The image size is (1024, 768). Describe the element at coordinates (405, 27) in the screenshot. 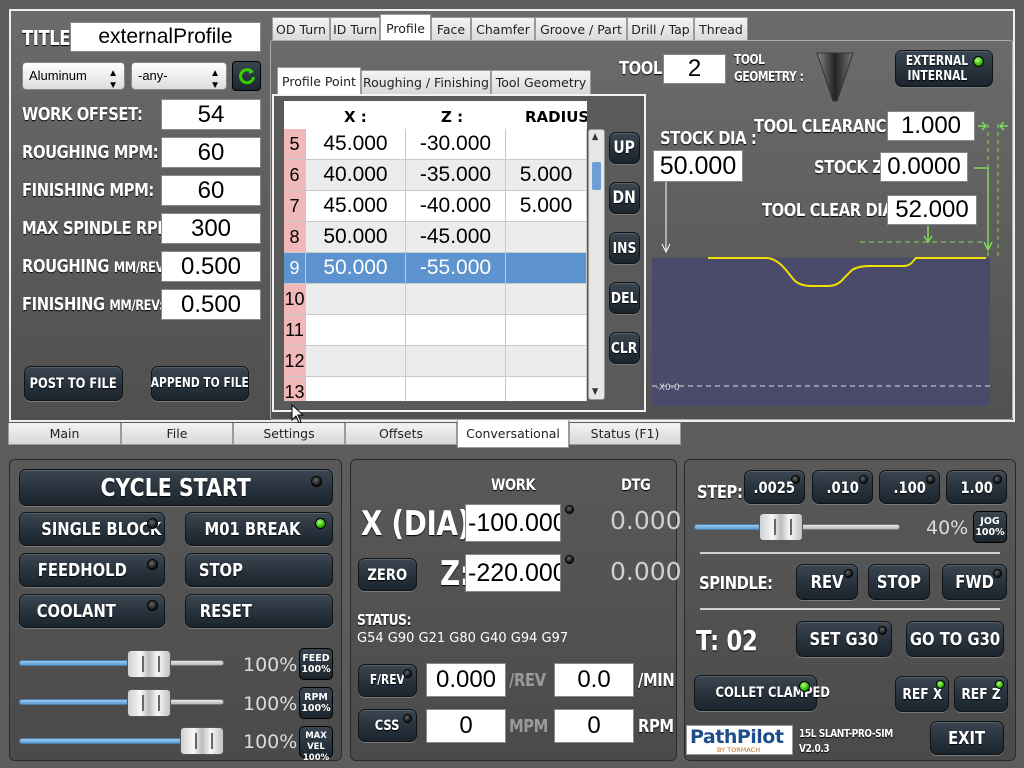

I see `tab-profile: Profile` at that location.